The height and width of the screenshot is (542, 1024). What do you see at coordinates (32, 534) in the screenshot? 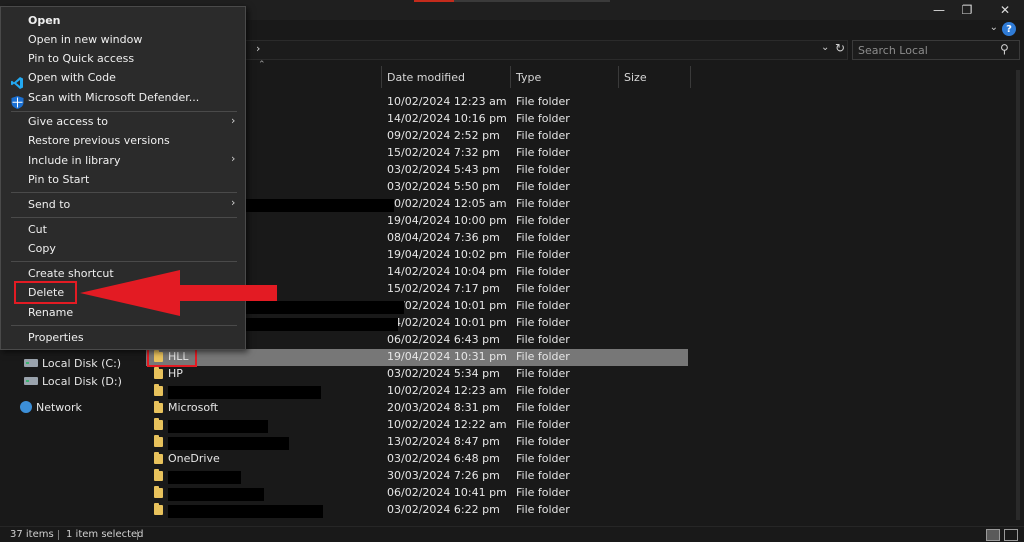
I see `item-count: 37 items` at bounding box center [32, 534].